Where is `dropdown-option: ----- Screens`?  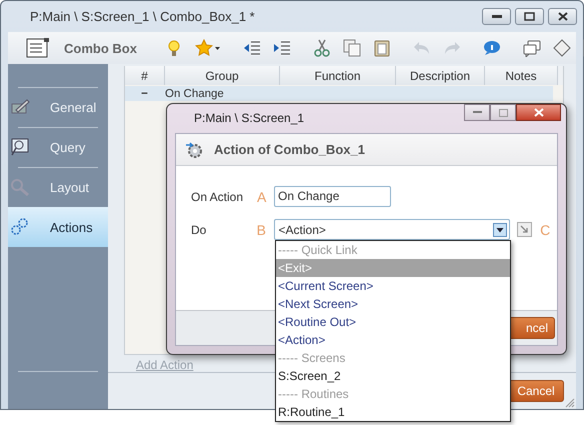
dropdown-option: ----- Screens is located at coordinates (393, 358).